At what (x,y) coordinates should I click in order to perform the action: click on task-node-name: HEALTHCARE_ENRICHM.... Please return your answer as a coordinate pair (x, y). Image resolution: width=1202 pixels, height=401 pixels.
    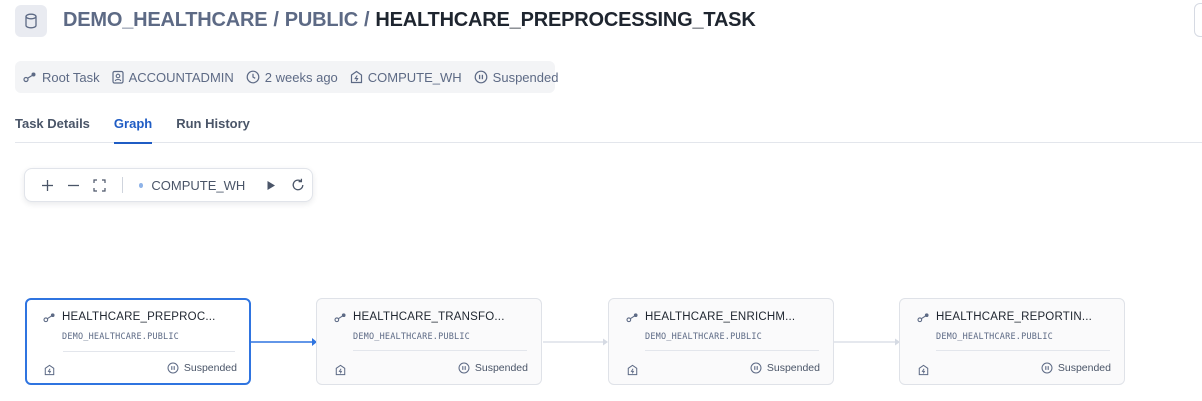
    Looking at the image, I should click on (720, 317).